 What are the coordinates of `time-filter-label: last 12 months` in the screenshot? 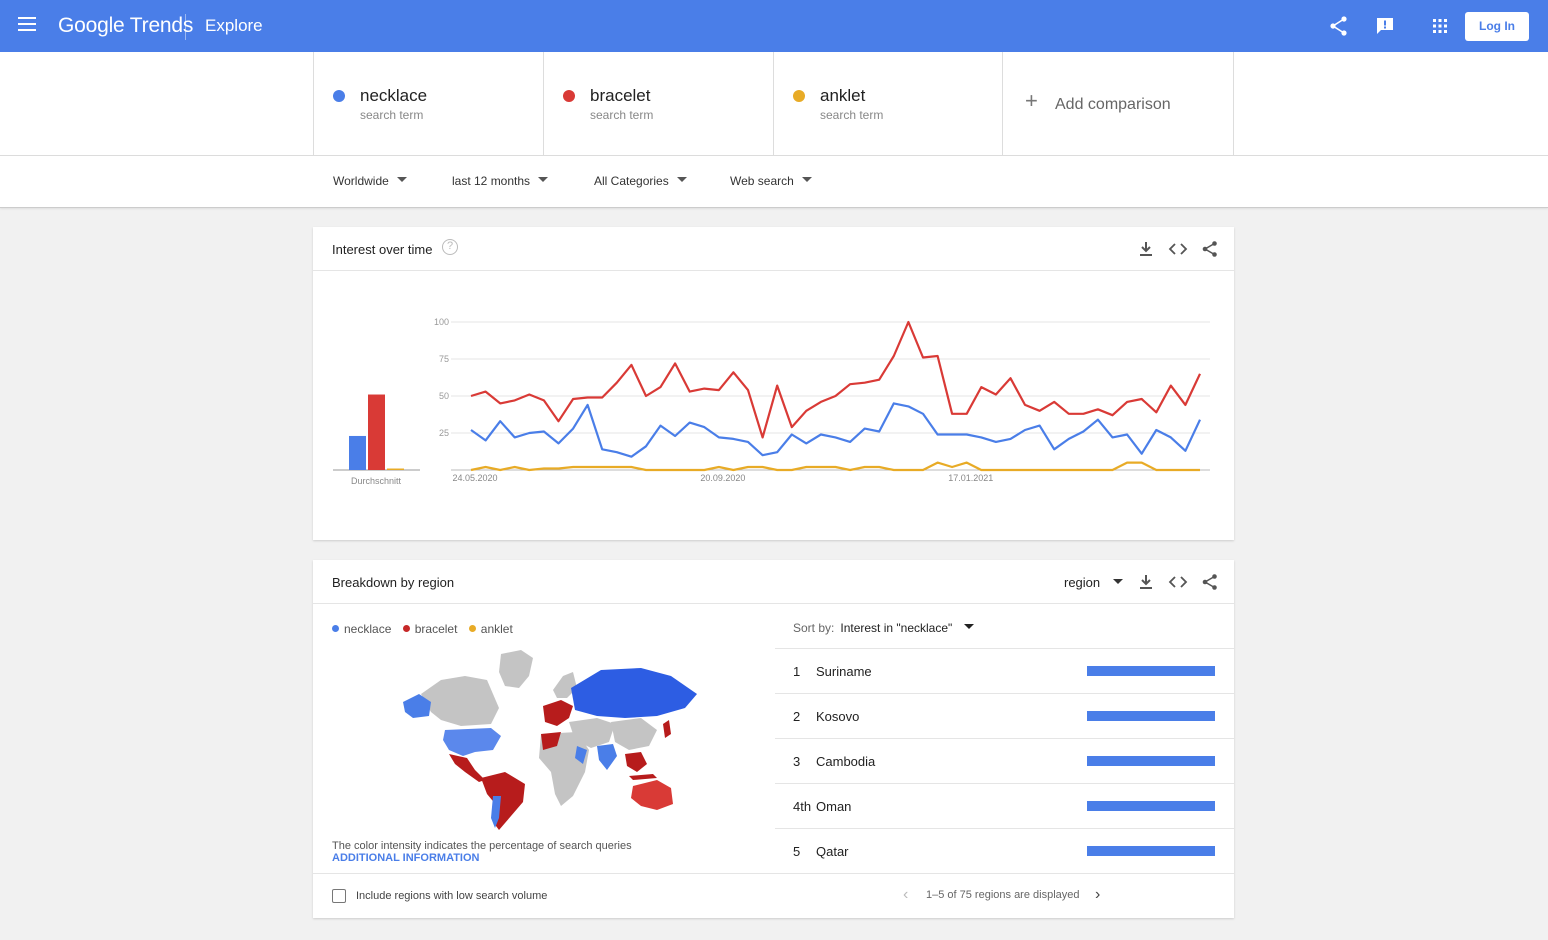 It's located at (491, 181).